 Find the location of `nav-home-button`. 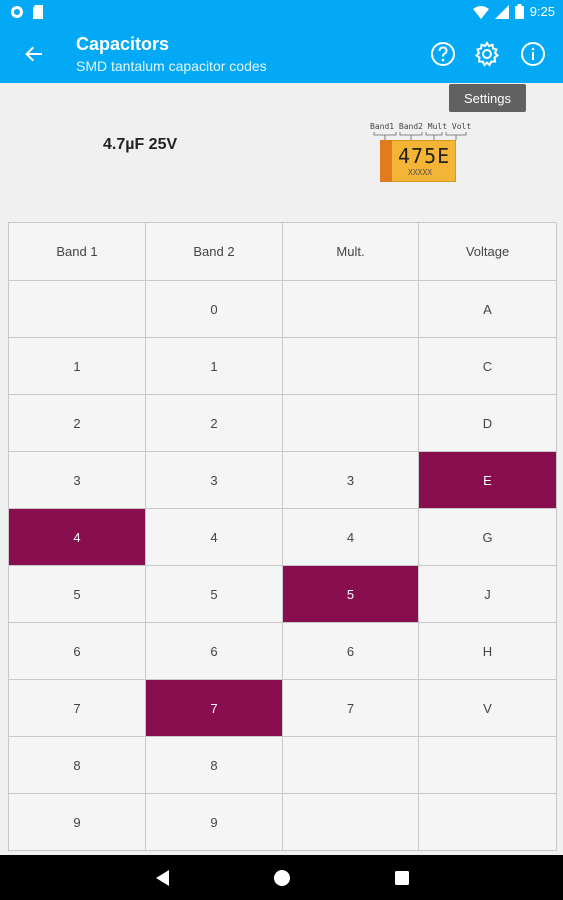

nav-home-button is located at coordinates (282, 878).